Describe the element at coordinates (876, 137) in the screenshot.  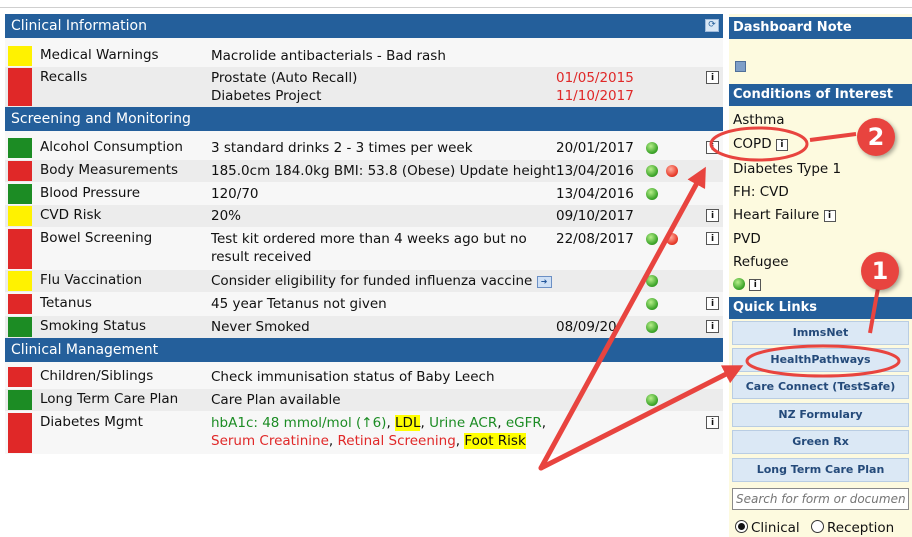
I see `annotation-badge-2: 2` at that location.